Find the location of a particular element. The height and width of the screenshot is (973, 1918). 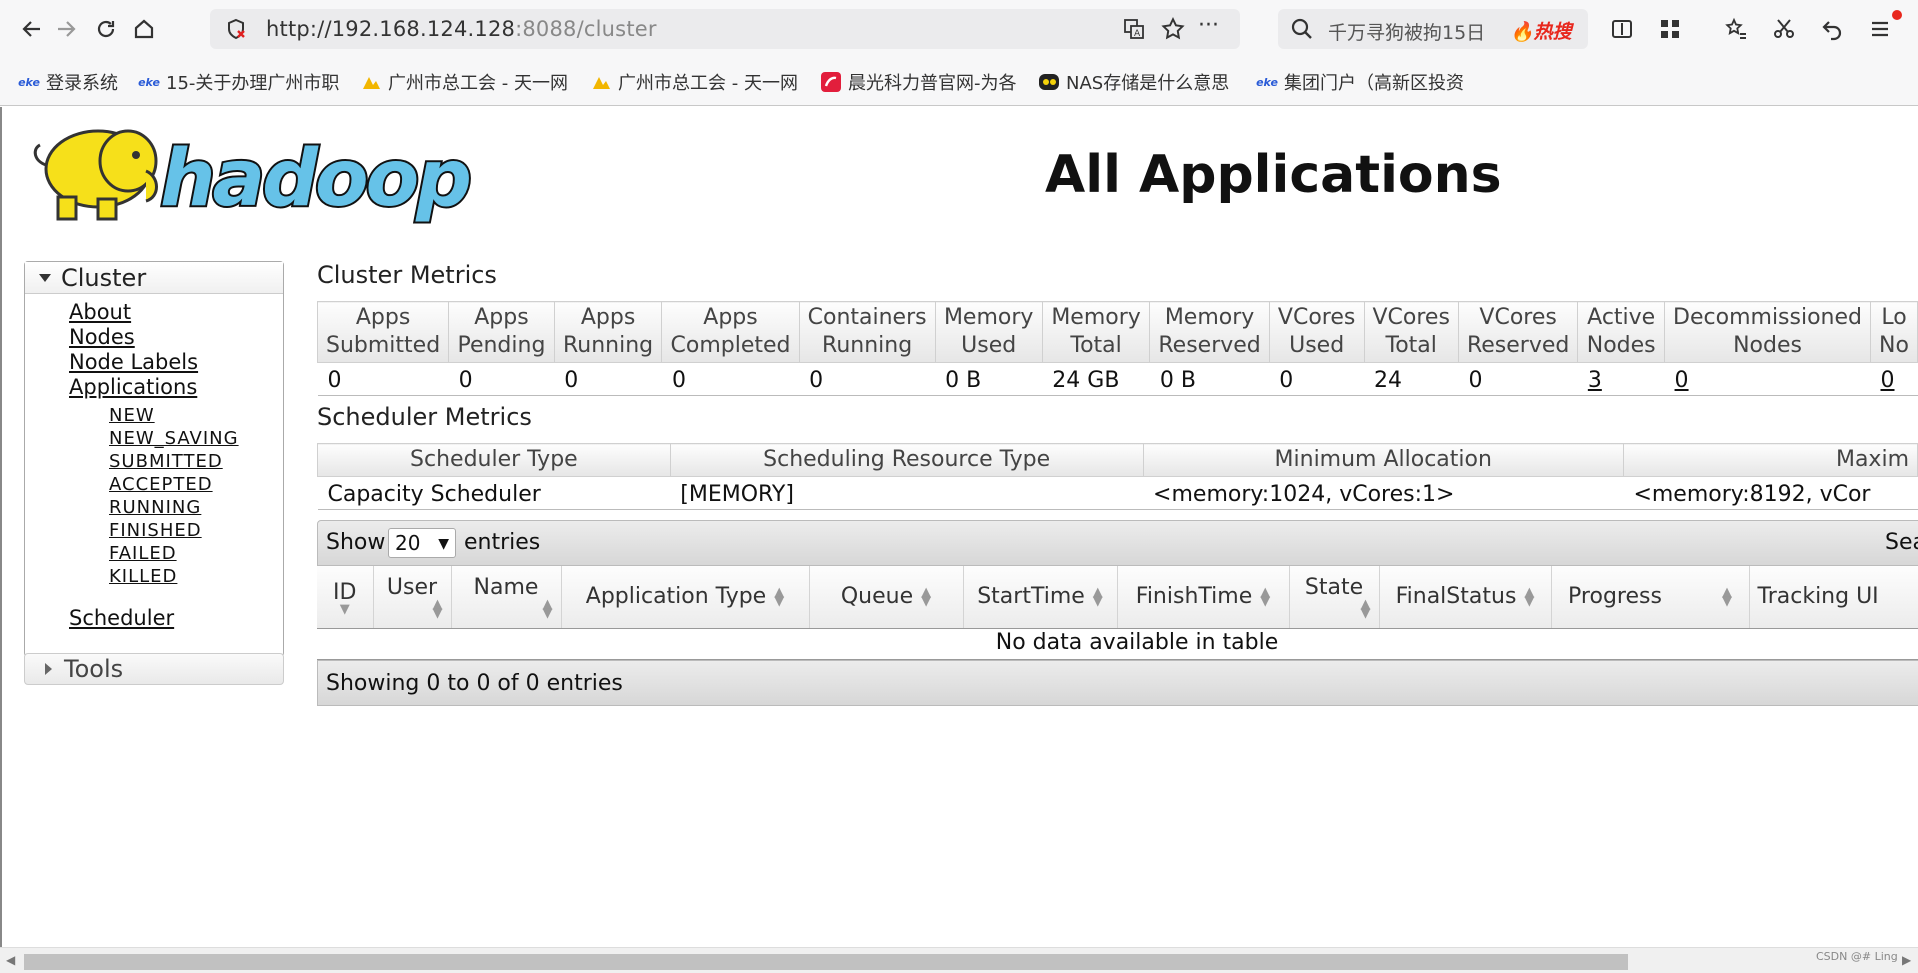

logo-wordmark: hadoop is located at coordinates (314, 179).